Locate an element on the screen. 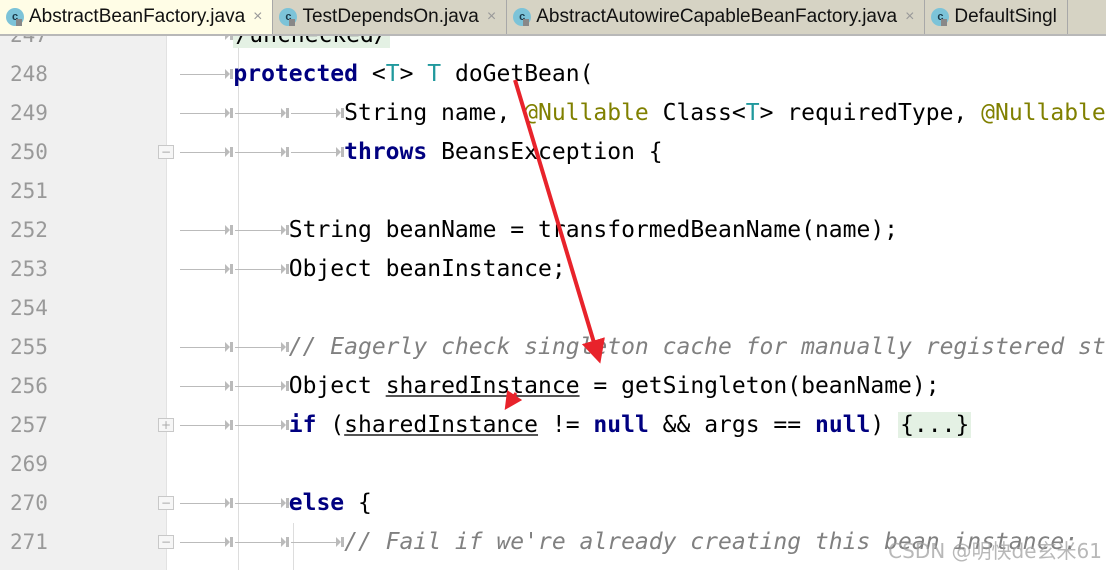 Image resolution: width=1106 pixels, height=570 pixels. code-line: 269 is located at coordinates (553, 464).